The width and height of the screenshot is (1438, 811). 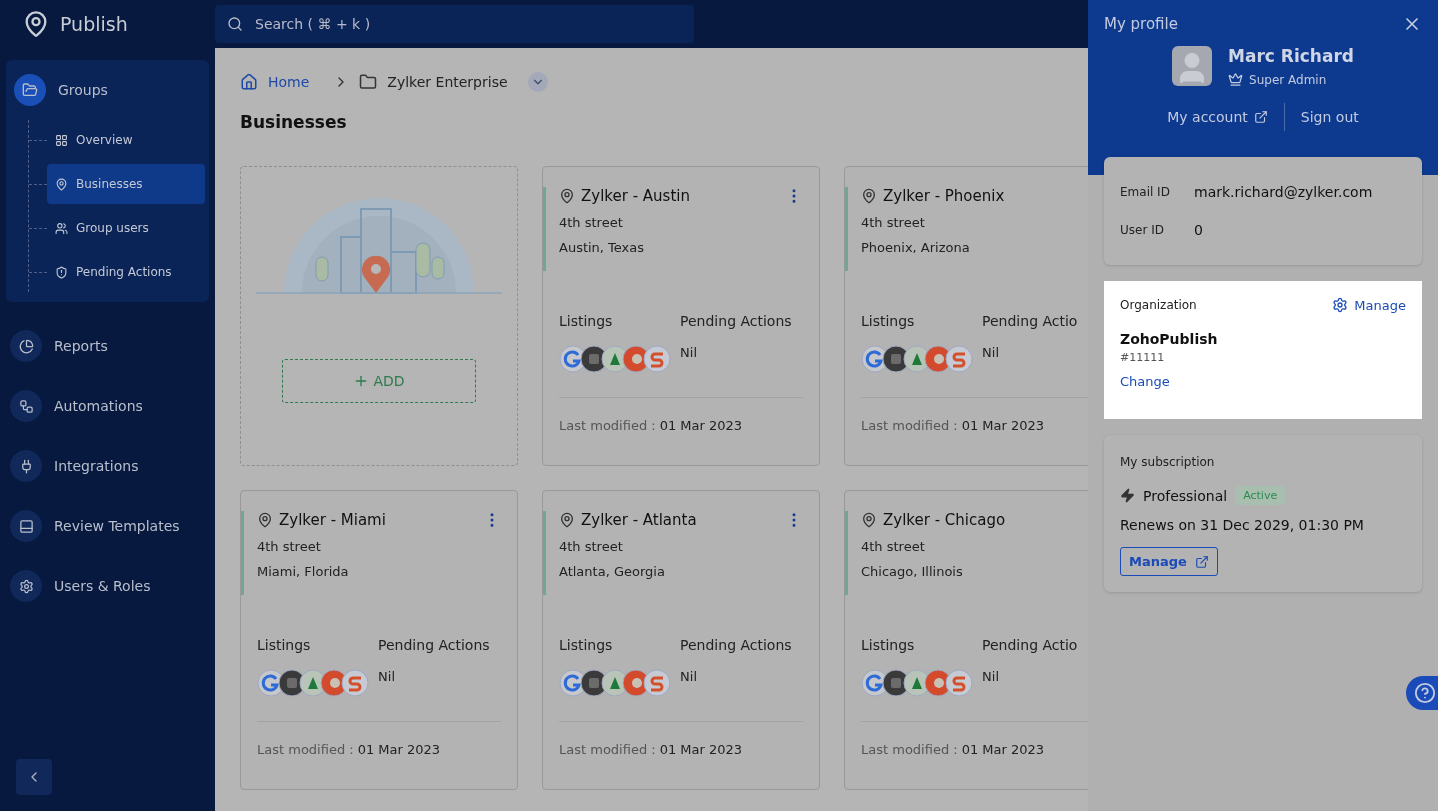 I want to click on nav-item: Groups, so click(x=83, y=90).